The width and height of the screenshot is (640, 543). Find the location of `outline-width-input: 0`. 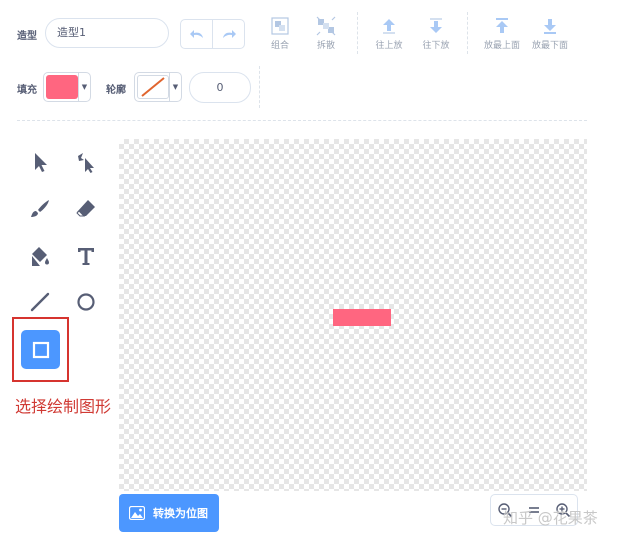

outline-width-input: 0 is located at coordinates (220, 87).